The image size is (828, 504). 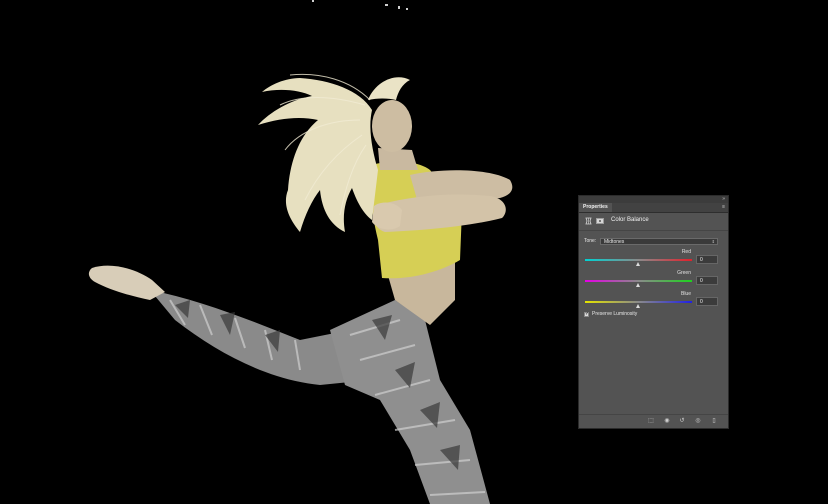 I want to click on preserve-luminosity-label: Preserve Luminosity, so click(x=615, y=314).